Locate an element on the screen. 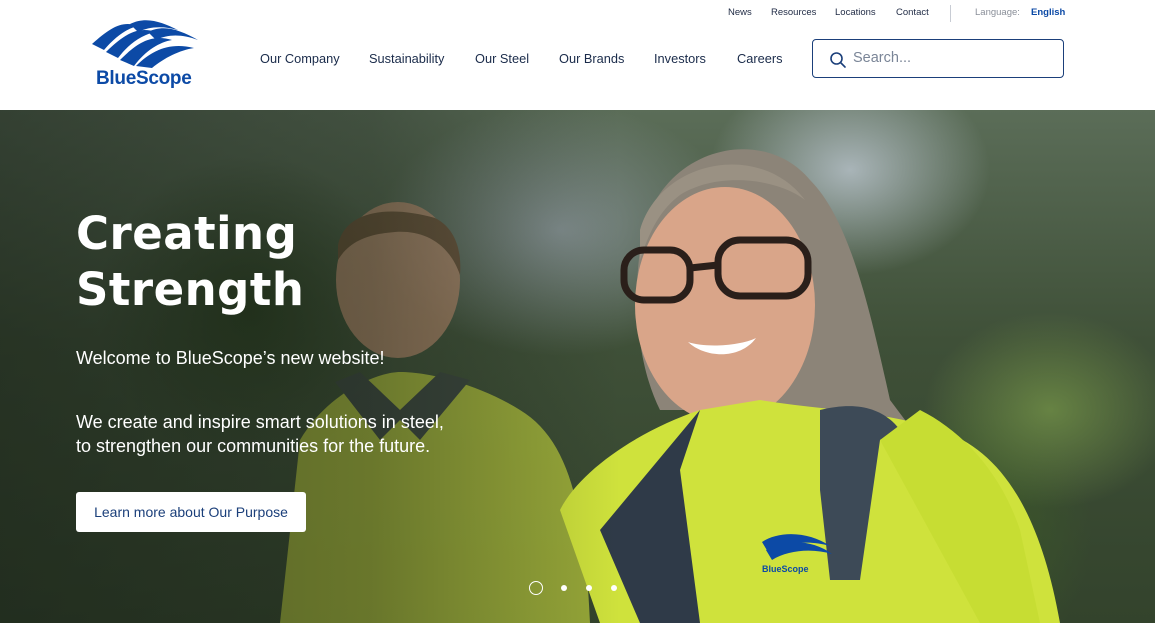  search-box is located at coordinates (938, 58).